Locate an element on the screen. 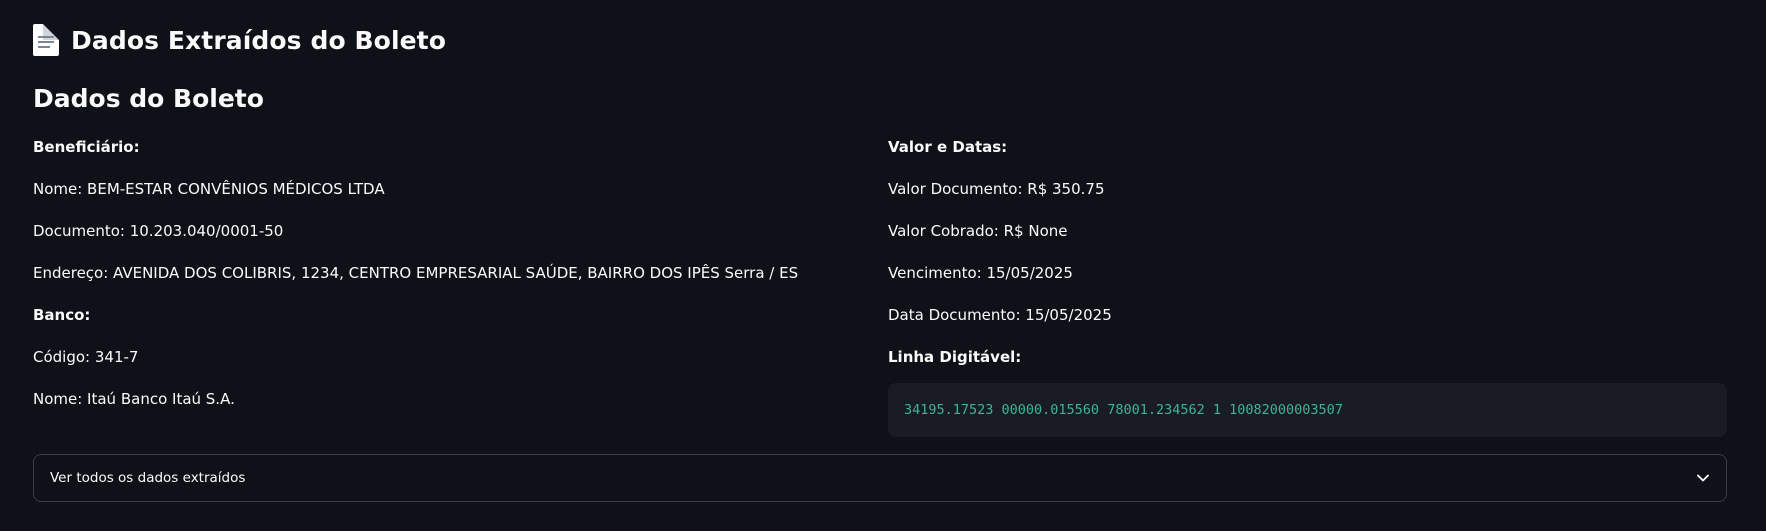  document-icon is located at coordinates (46, 40).